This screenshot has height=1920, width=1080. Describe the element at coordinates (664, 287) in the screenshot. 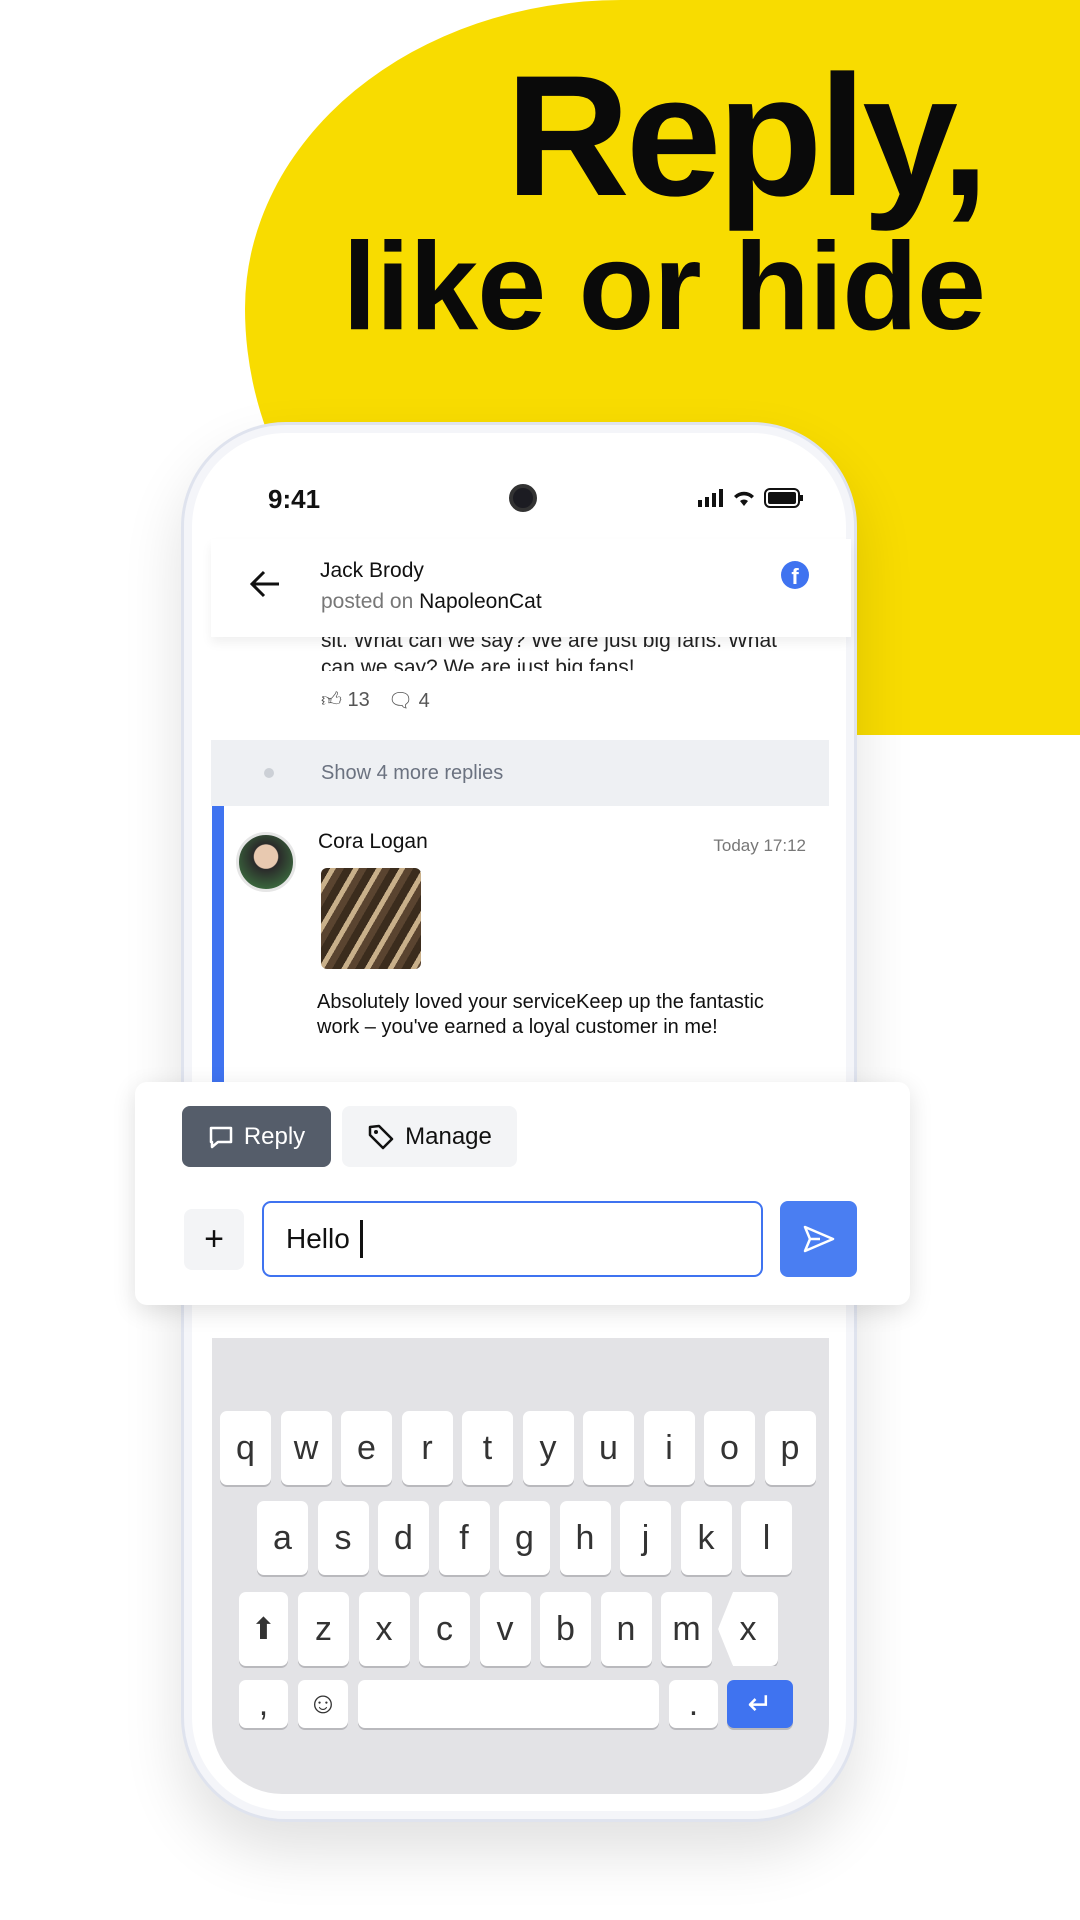

I see `headline-line2: like or hide` at that location.